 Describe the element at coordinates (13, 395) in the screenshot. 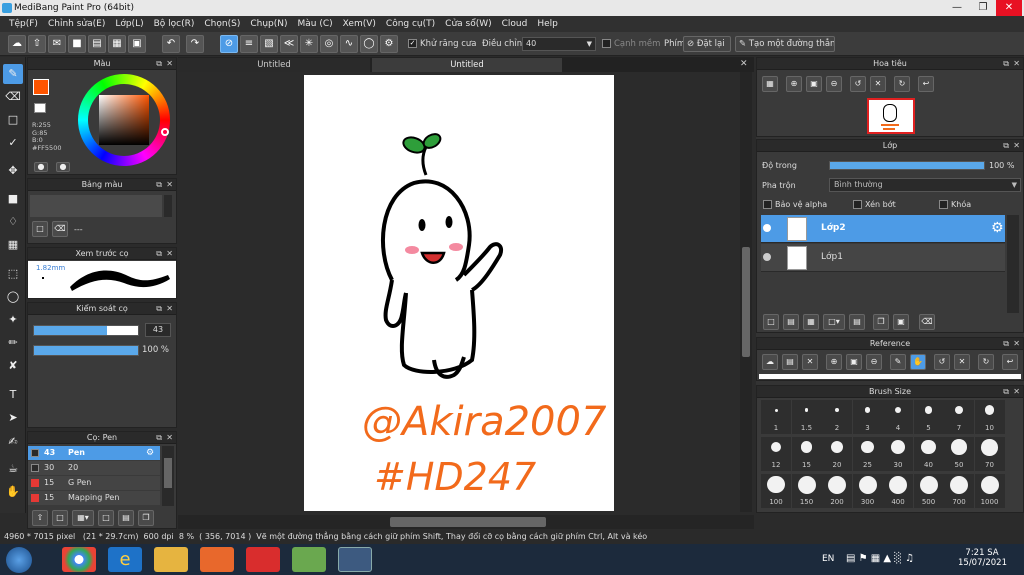

I see `text-tool-icon: T` at that location.